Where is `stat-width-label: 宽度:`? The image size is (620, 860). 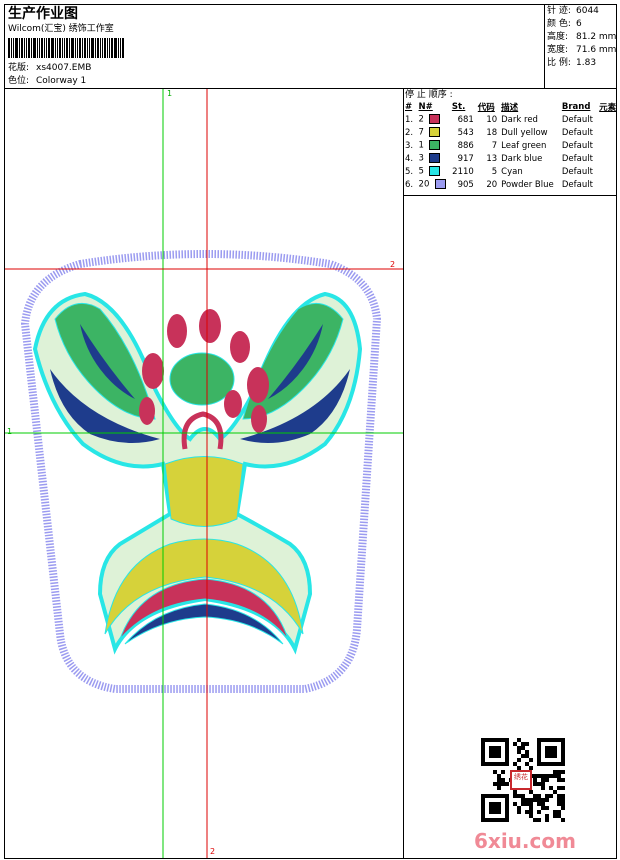 stat-width-label: 宽度: is located at coordinates (558, 50).